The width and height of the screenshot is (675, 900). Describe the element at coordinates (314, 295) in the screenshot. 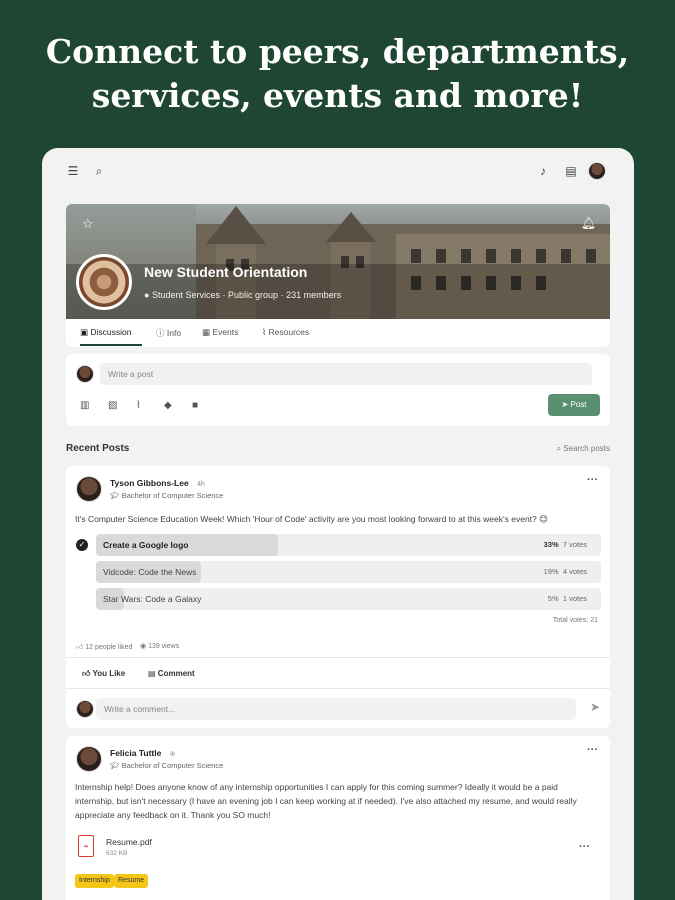

I see `group-members: 231 members` at that location.